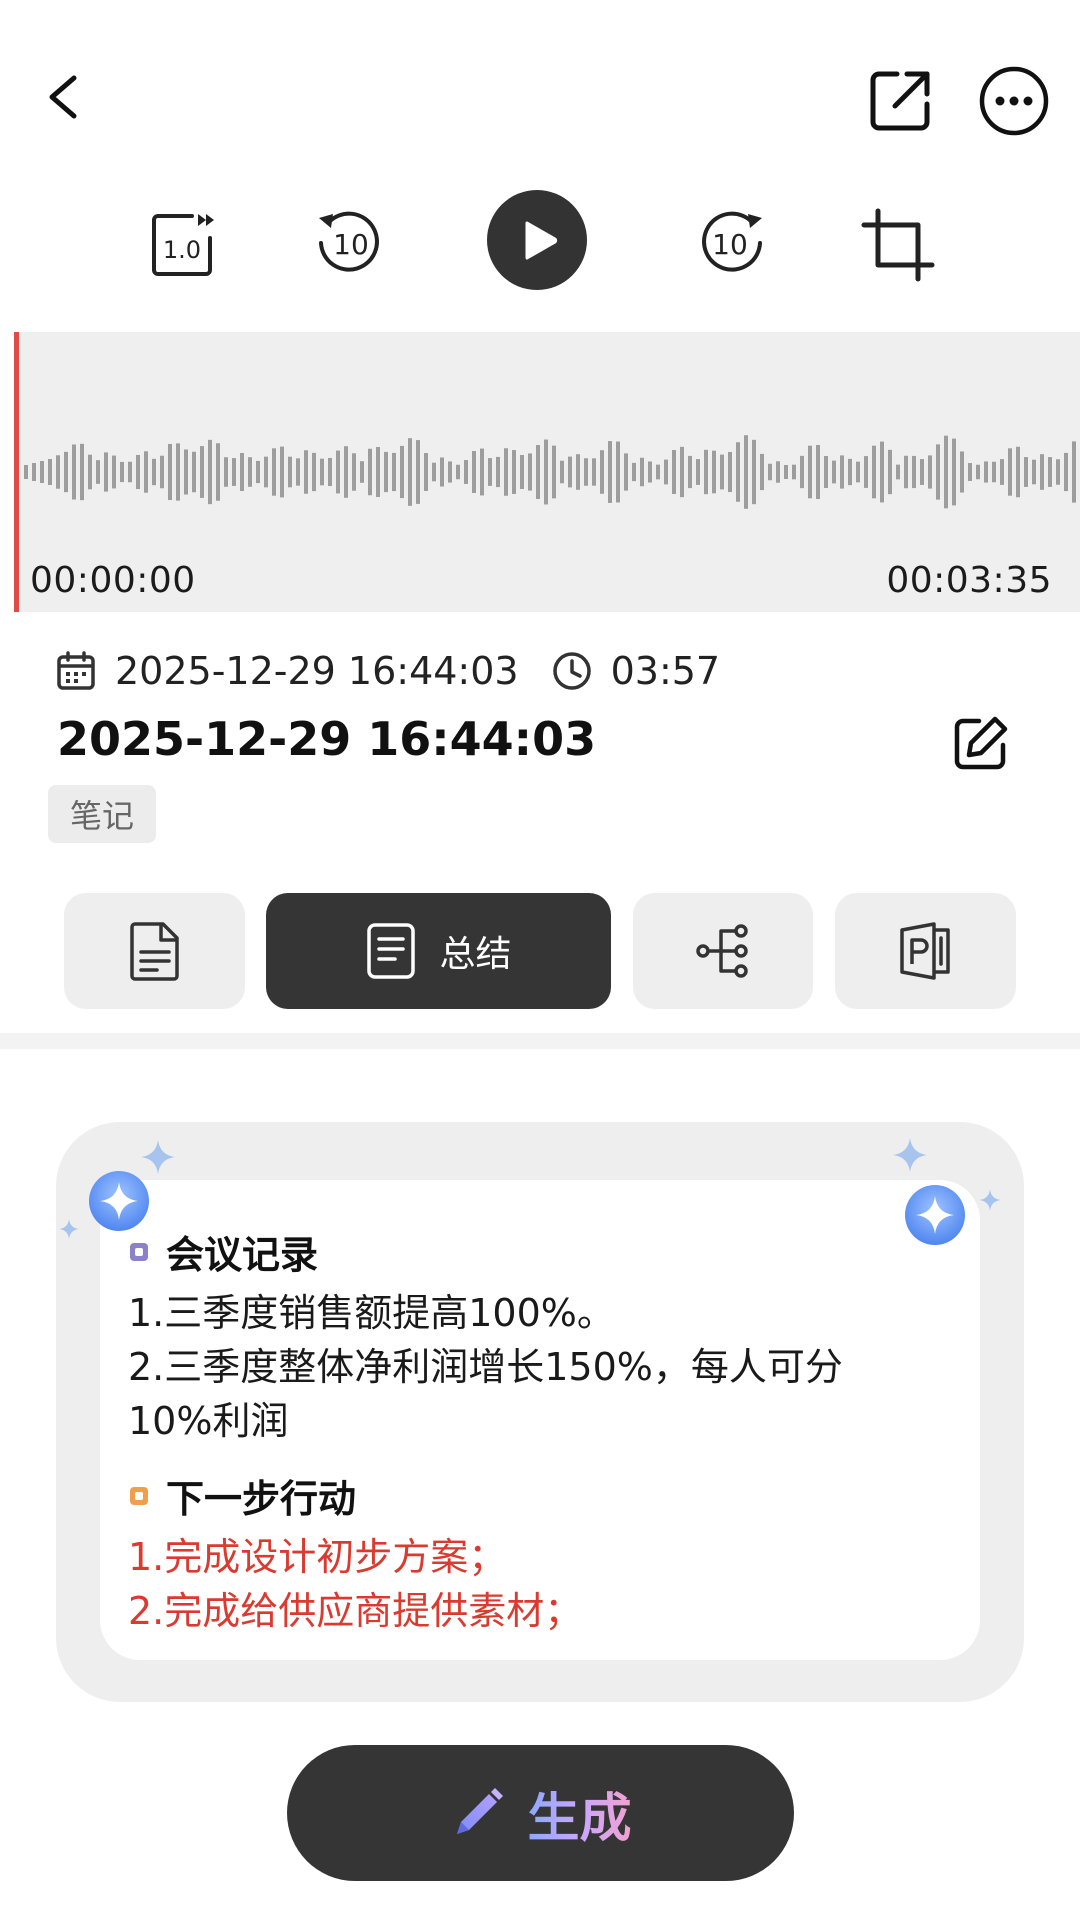  I want to click on sparkle-badge-icon, so click(119, 1201).